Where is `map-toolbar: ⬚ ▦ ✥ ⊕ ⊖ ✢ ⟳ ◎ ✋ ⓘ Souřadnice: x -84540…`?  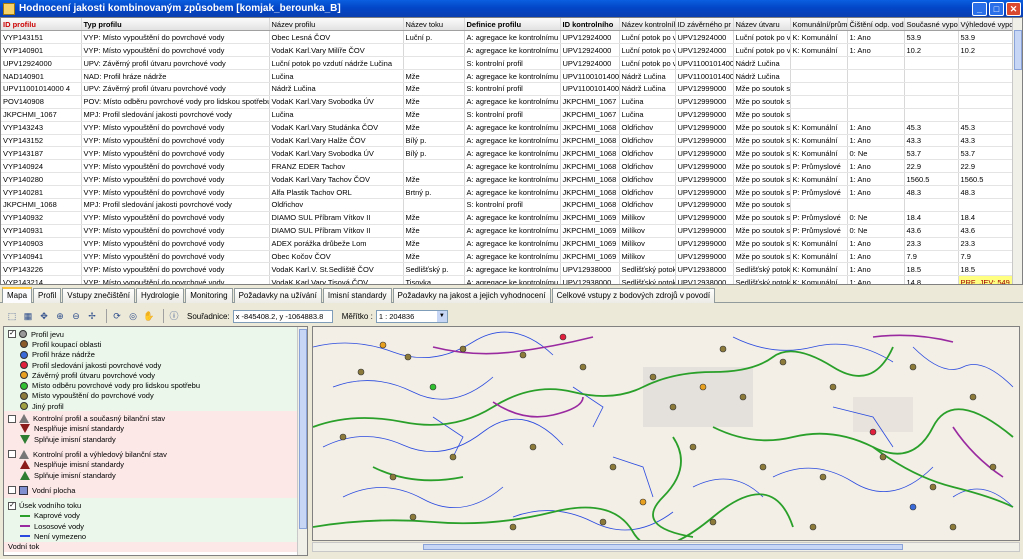
map-toolbar: ⬚ ▦ ✥ ⊕ ⊖ ✢ ⟳ ◎ ✋ ⓘ Souřadnice: x -84540… is located at coordinates (511, 316).